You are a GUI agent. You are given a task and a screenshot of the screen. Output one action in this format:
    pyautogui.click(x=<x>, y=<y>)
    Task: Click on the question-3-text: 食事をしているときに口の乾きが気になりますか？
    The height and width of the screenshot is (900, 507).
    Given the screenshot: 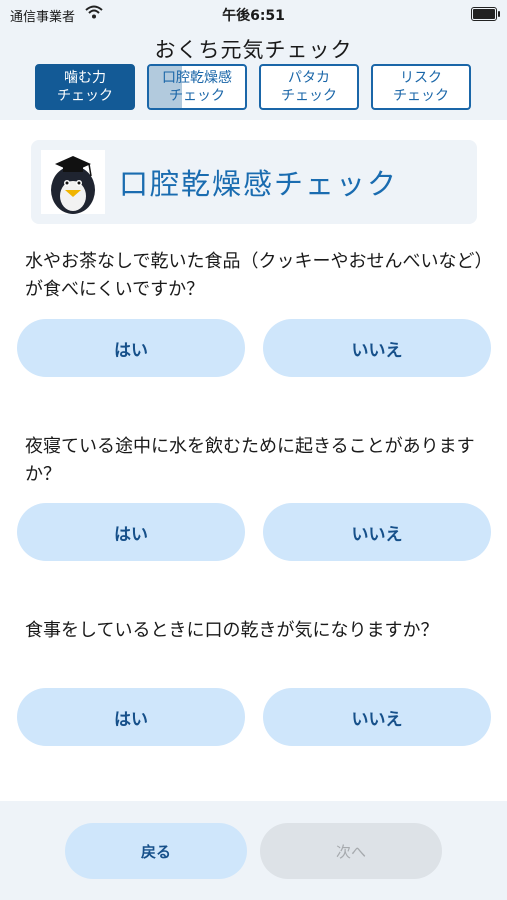 What is the action you would take?
    pyautogui.click(x=232, y=630)
    